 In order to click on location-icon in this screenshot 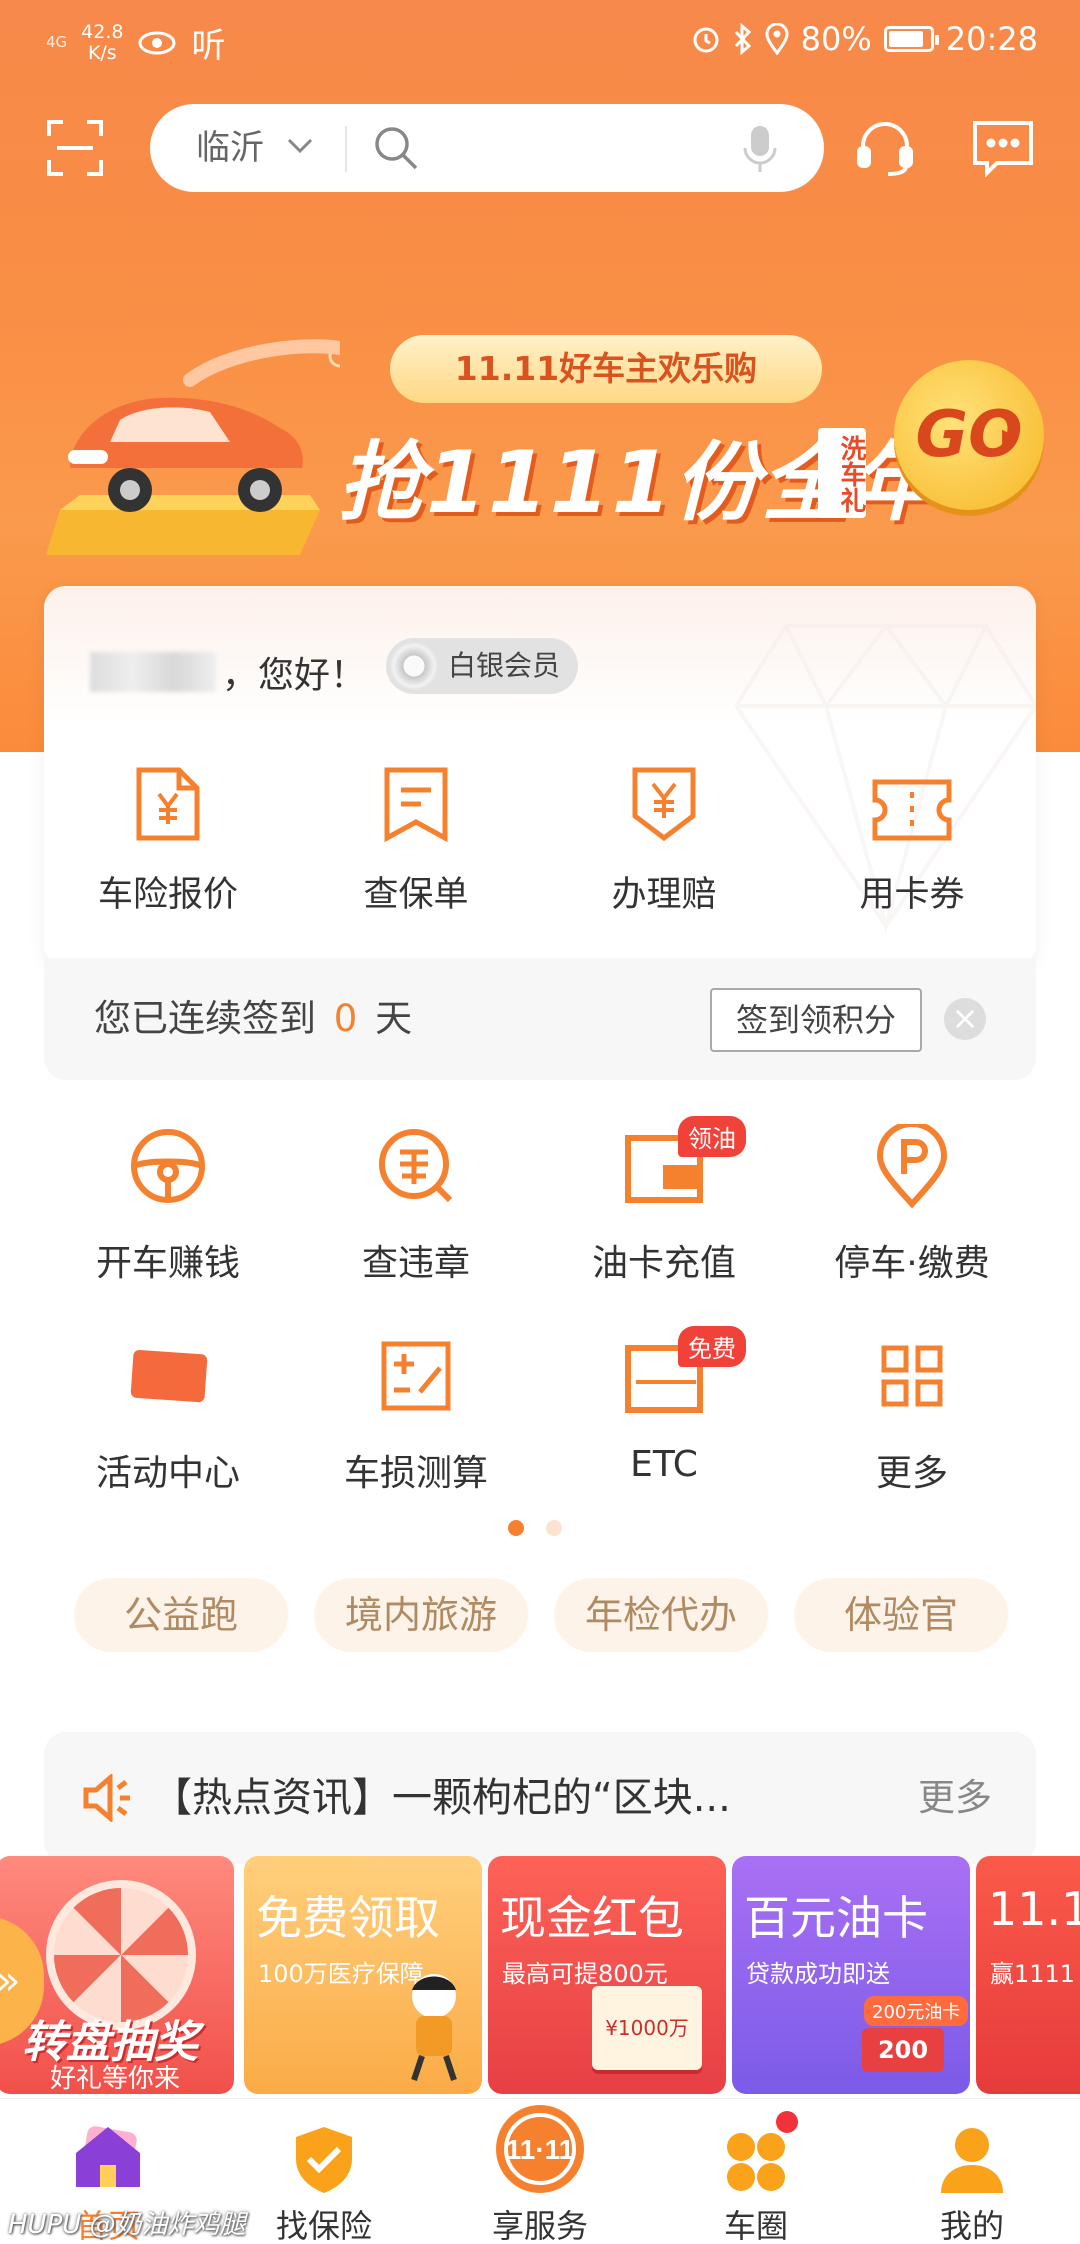, I will do `click(777, 39)`.